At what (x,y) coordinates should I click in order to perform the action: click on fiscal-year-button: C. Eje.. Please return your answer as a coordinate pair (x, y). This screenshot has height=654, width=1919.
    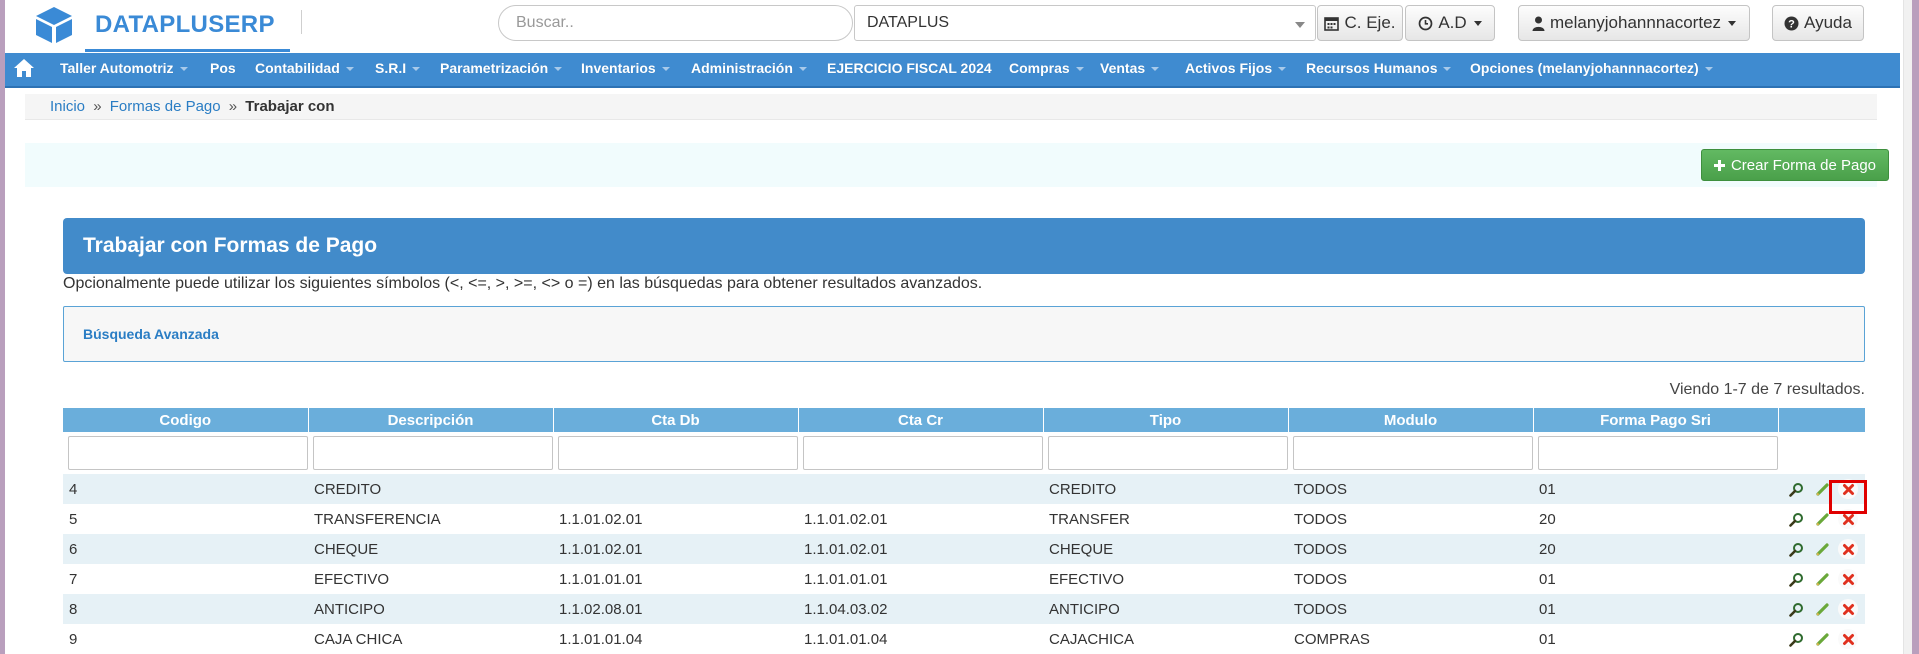
    Looking at the image, I should click on (1360, 23).